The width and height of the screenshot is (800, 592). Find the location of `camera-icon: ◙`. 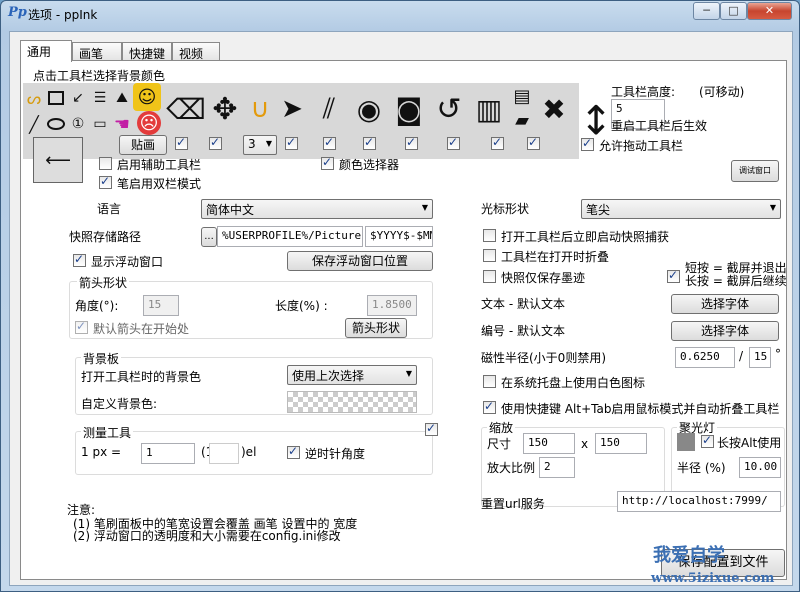

camera-icon: ◙ is located at coordinates (409, 109).